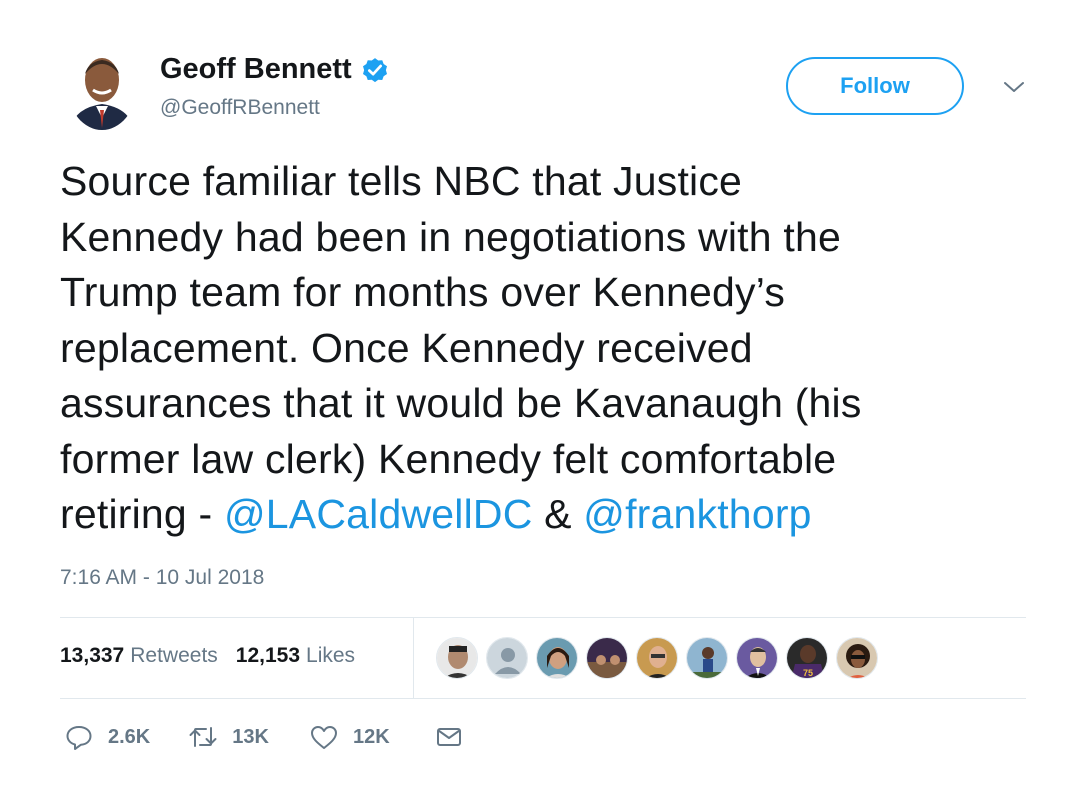 This screenshot has width=1085, height=800. I want to click on tweet-timestamp: 7:16 AM - 10 Jul 2018, so click(162, 578).